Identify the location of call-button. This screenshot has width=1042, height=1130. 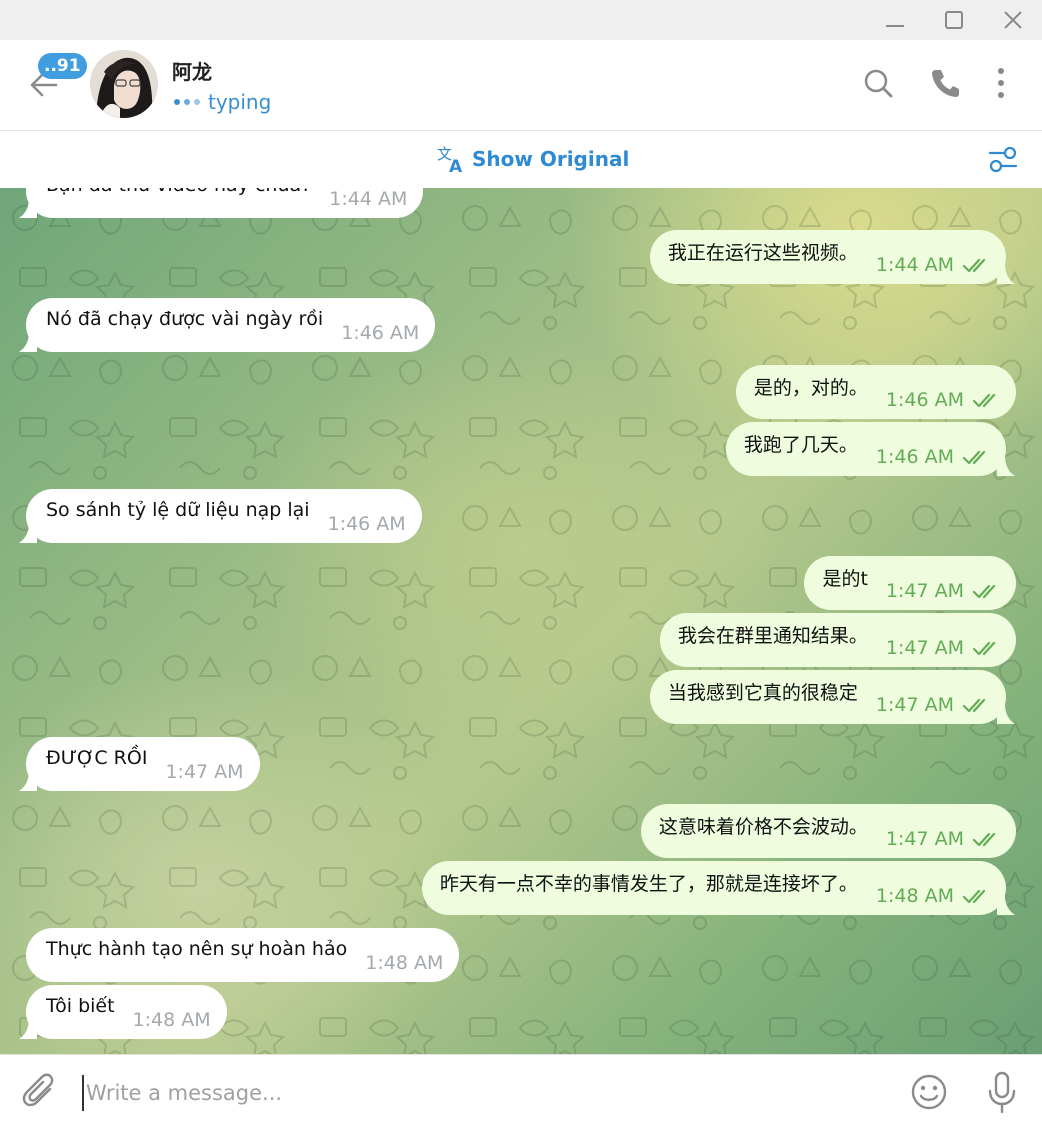
(945, 83).